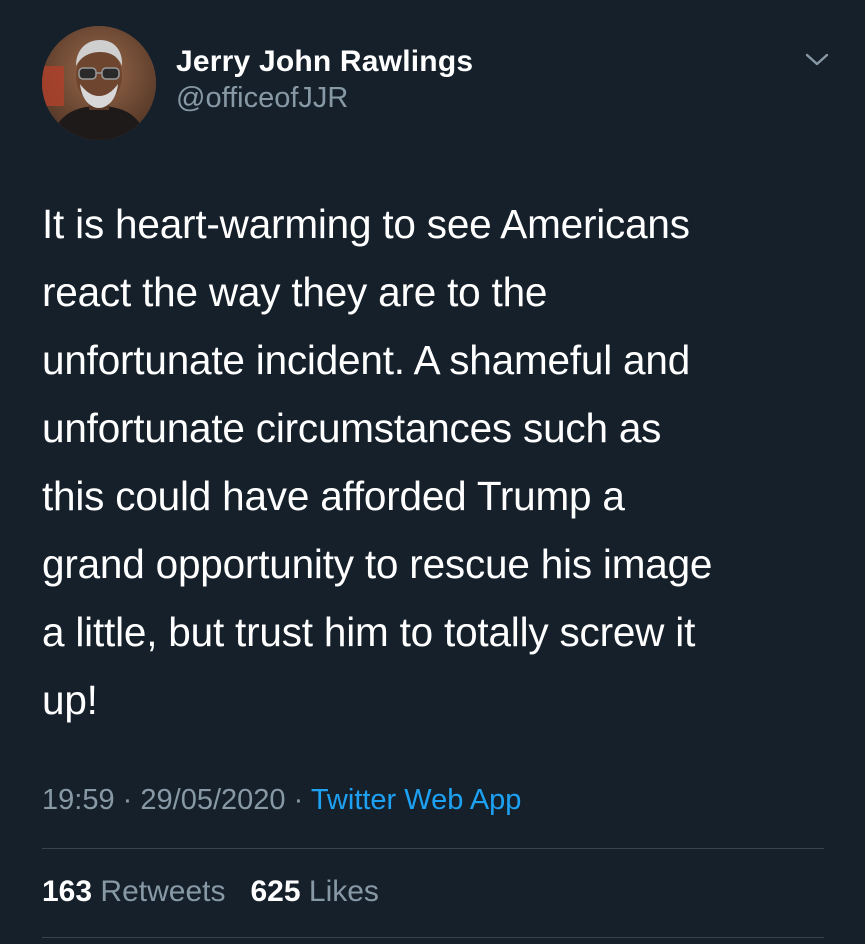  Describe the element at coordinates (212, 800) in the screenshot. I see `tweet-date: 29/05/2020` at that location.